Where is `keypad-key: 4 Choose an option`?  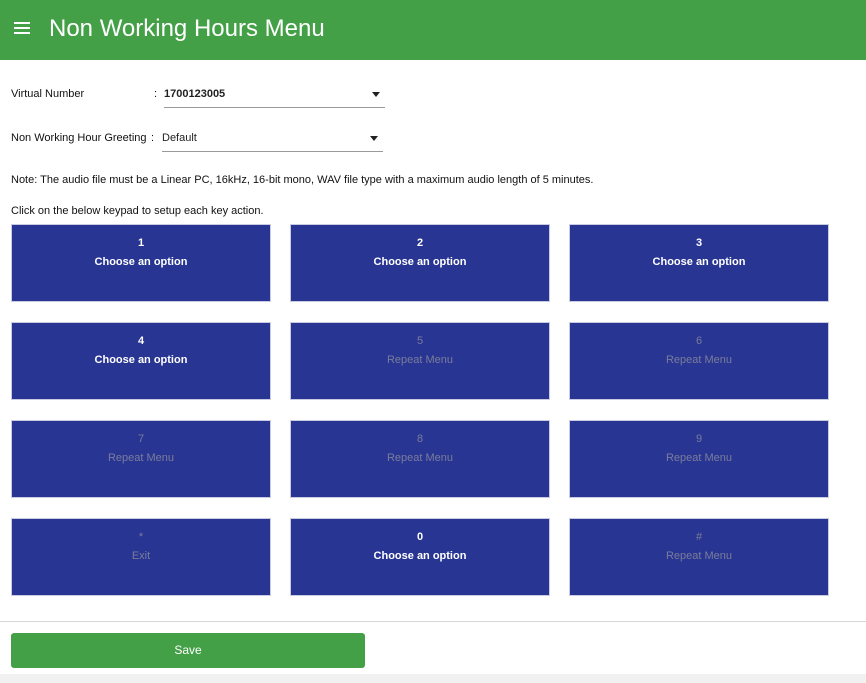 keypad-key: 4 Choose an option is located at coordinates (141, 361).